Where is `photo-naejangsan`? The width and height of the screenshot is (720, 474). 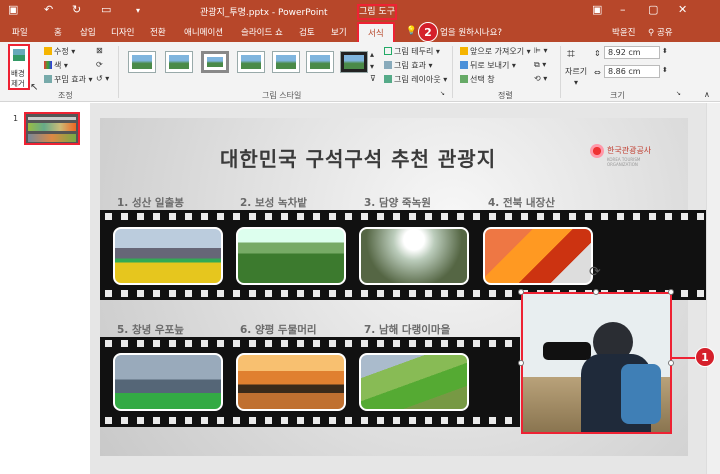 photo-naejangsan is located at coordinates (538, 256).